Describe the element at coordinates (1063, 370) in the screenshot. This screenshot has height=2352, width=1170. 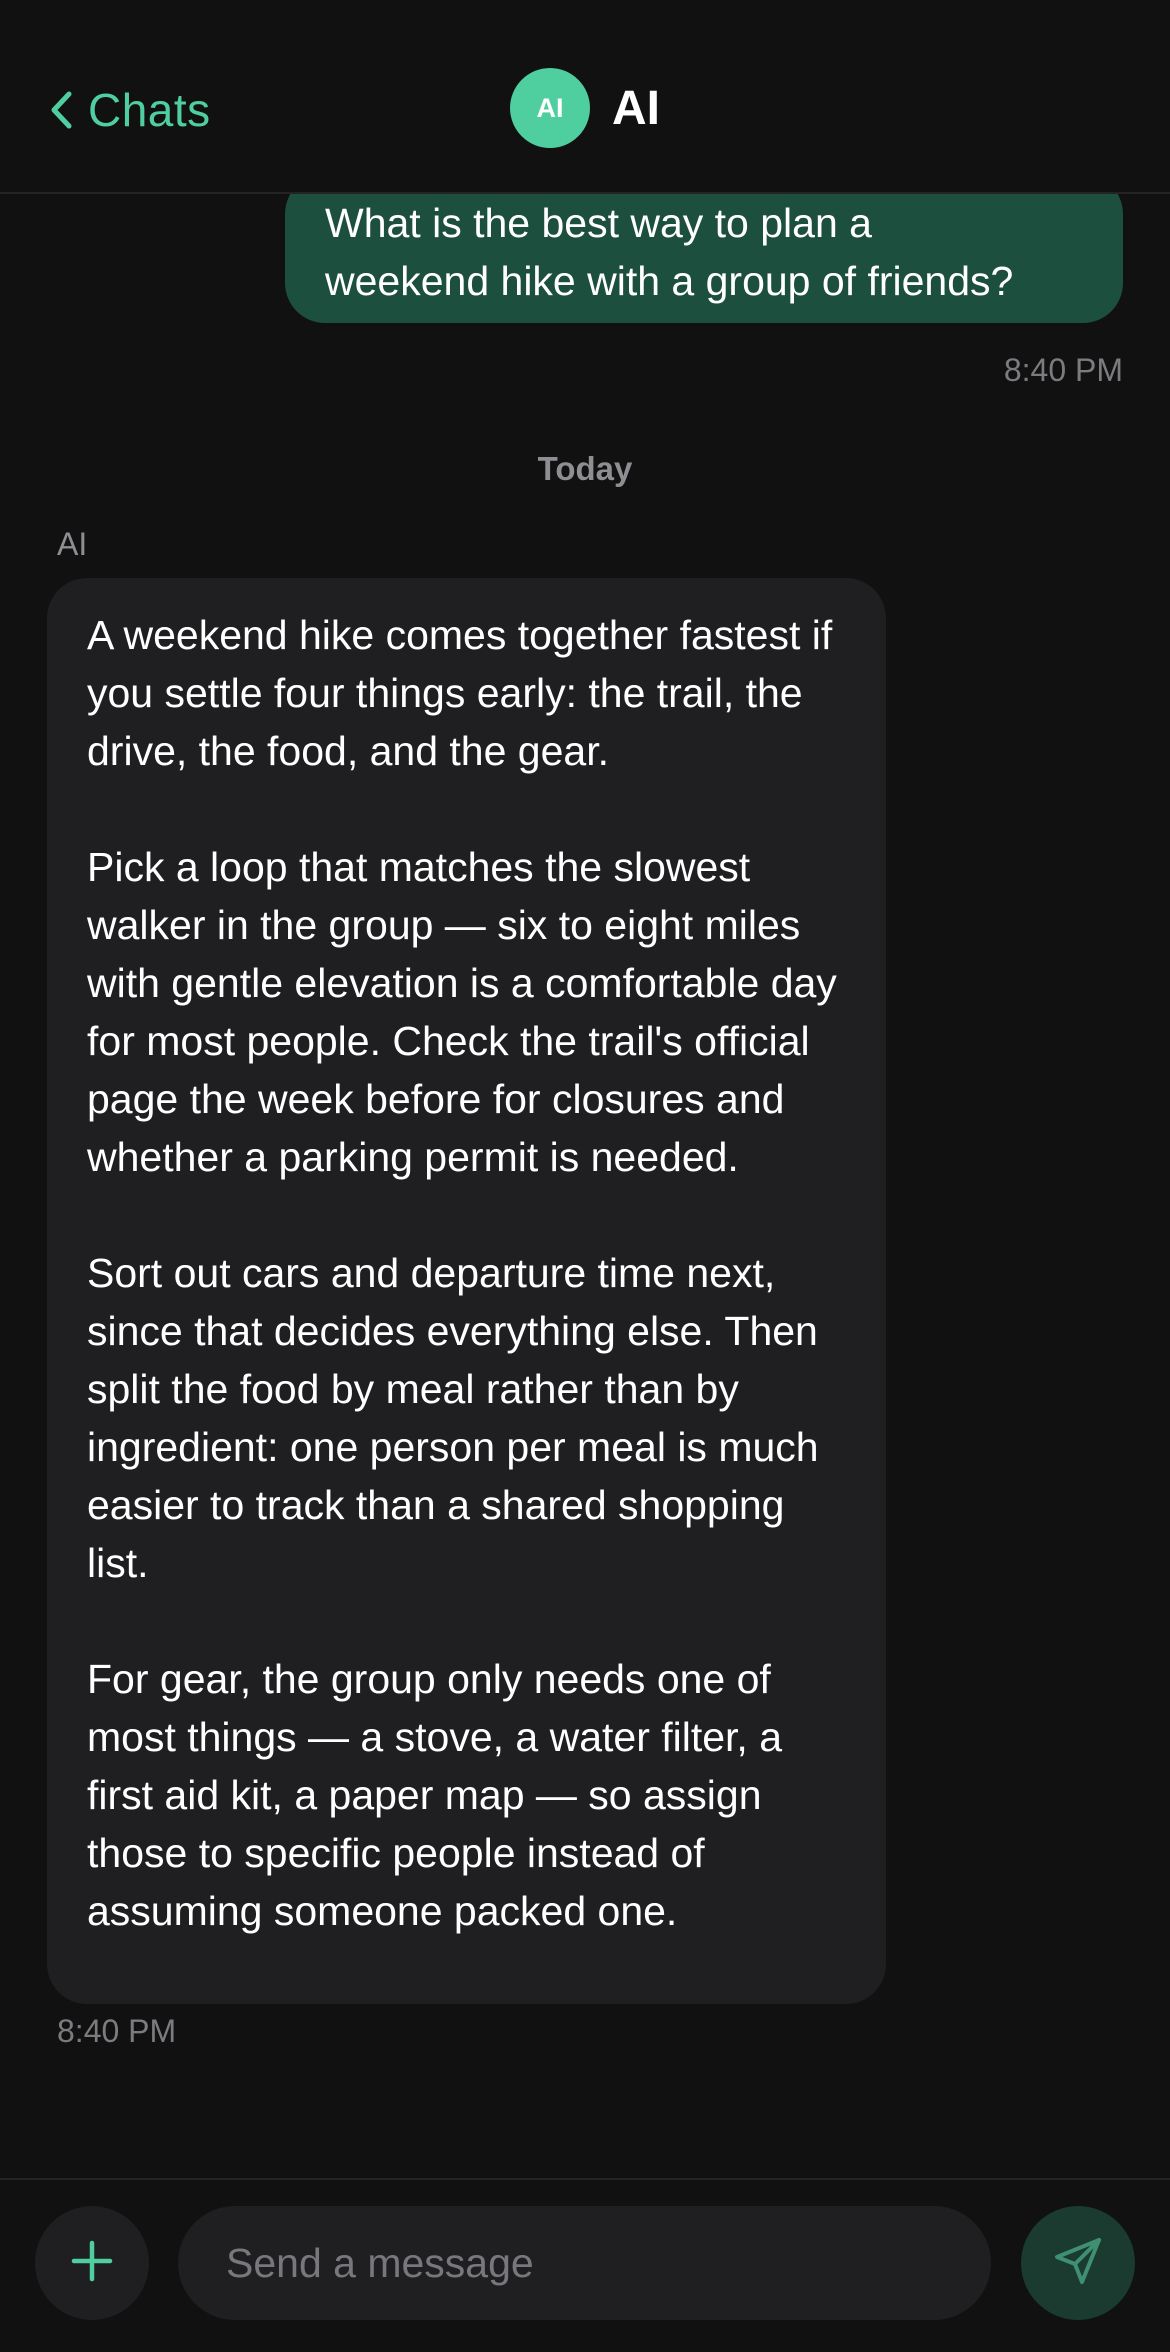
I see `user-message-time: 8:40 PM` at that location.